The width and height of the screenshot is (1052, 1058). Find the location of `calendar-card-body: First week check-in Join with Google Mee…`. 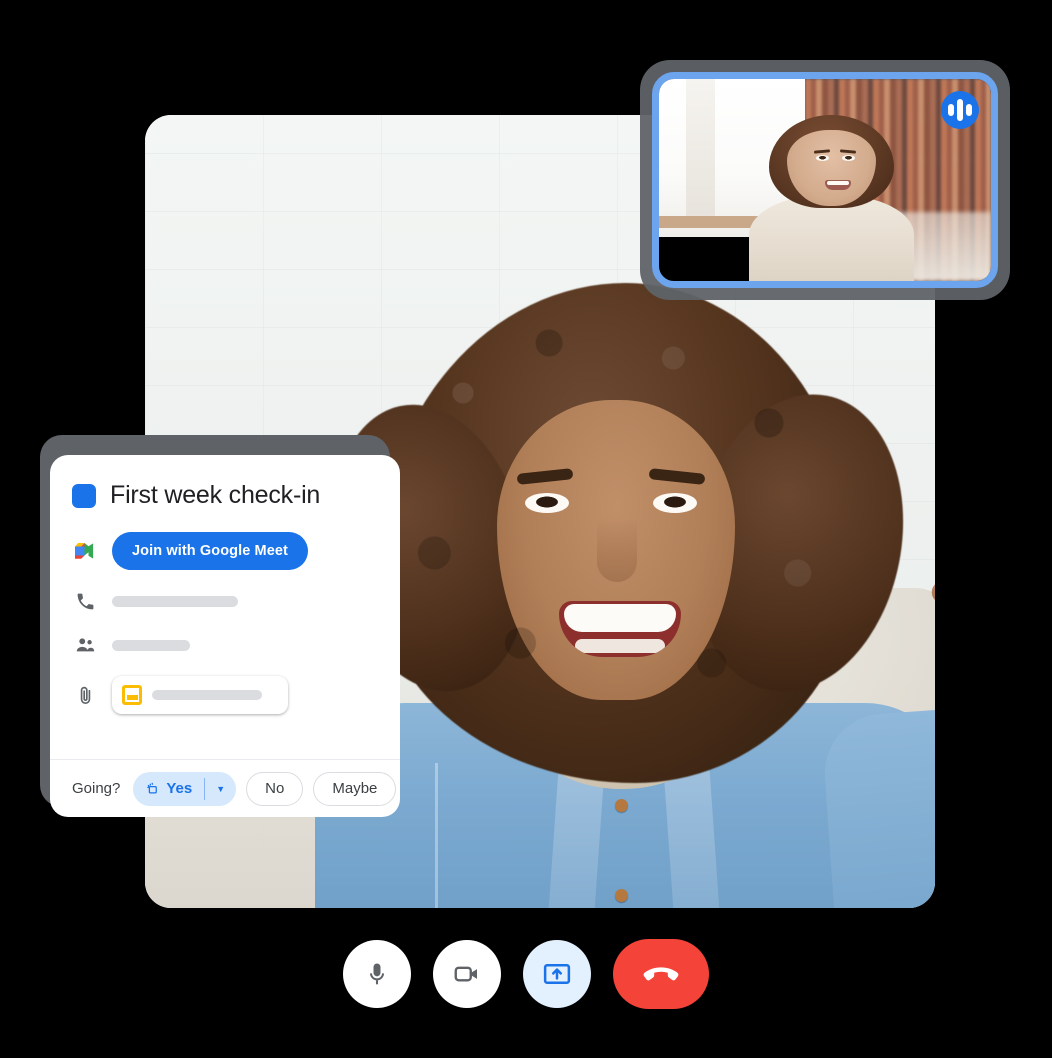

calendar-card-body: First week check-in Join with Google Mee… is located at coordinates (225, 584).